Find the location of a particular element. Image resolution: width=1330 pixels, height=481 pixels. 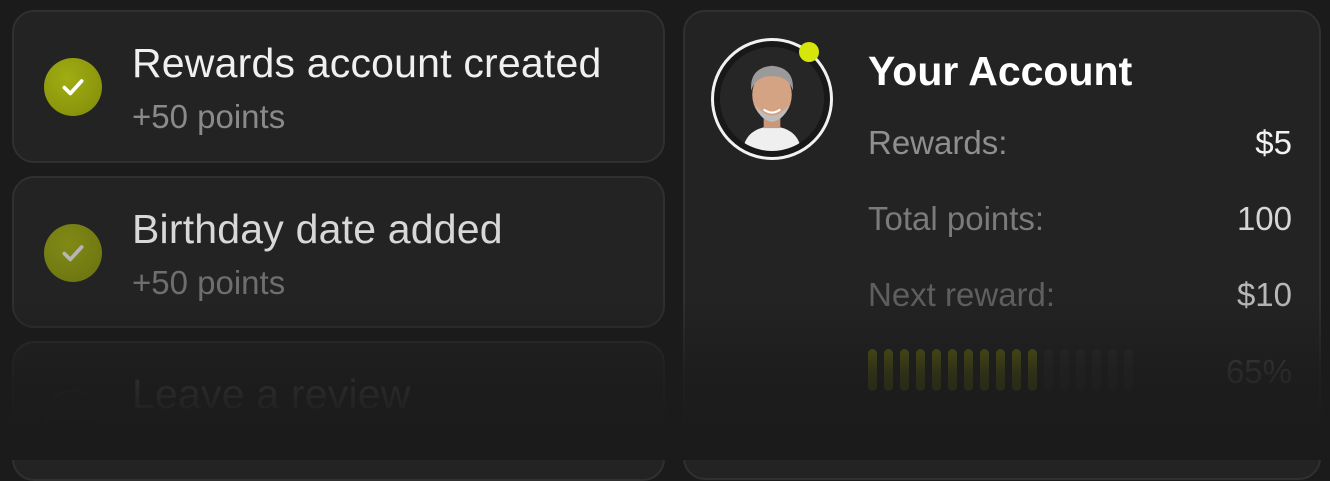

empty-circle-icon is located at coordinates (73, 418).